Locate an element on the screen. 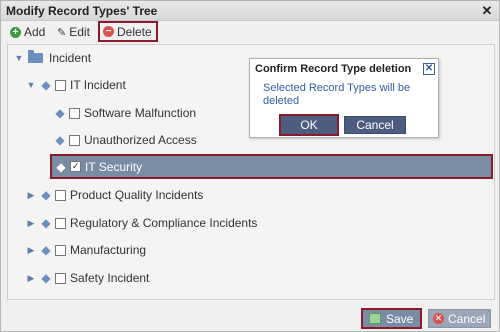 Image resolution: width=500 pixels, height=332 pixels. tree-node-label: Regulatory & Compliance Incidents is located at coordinates (164, 223).